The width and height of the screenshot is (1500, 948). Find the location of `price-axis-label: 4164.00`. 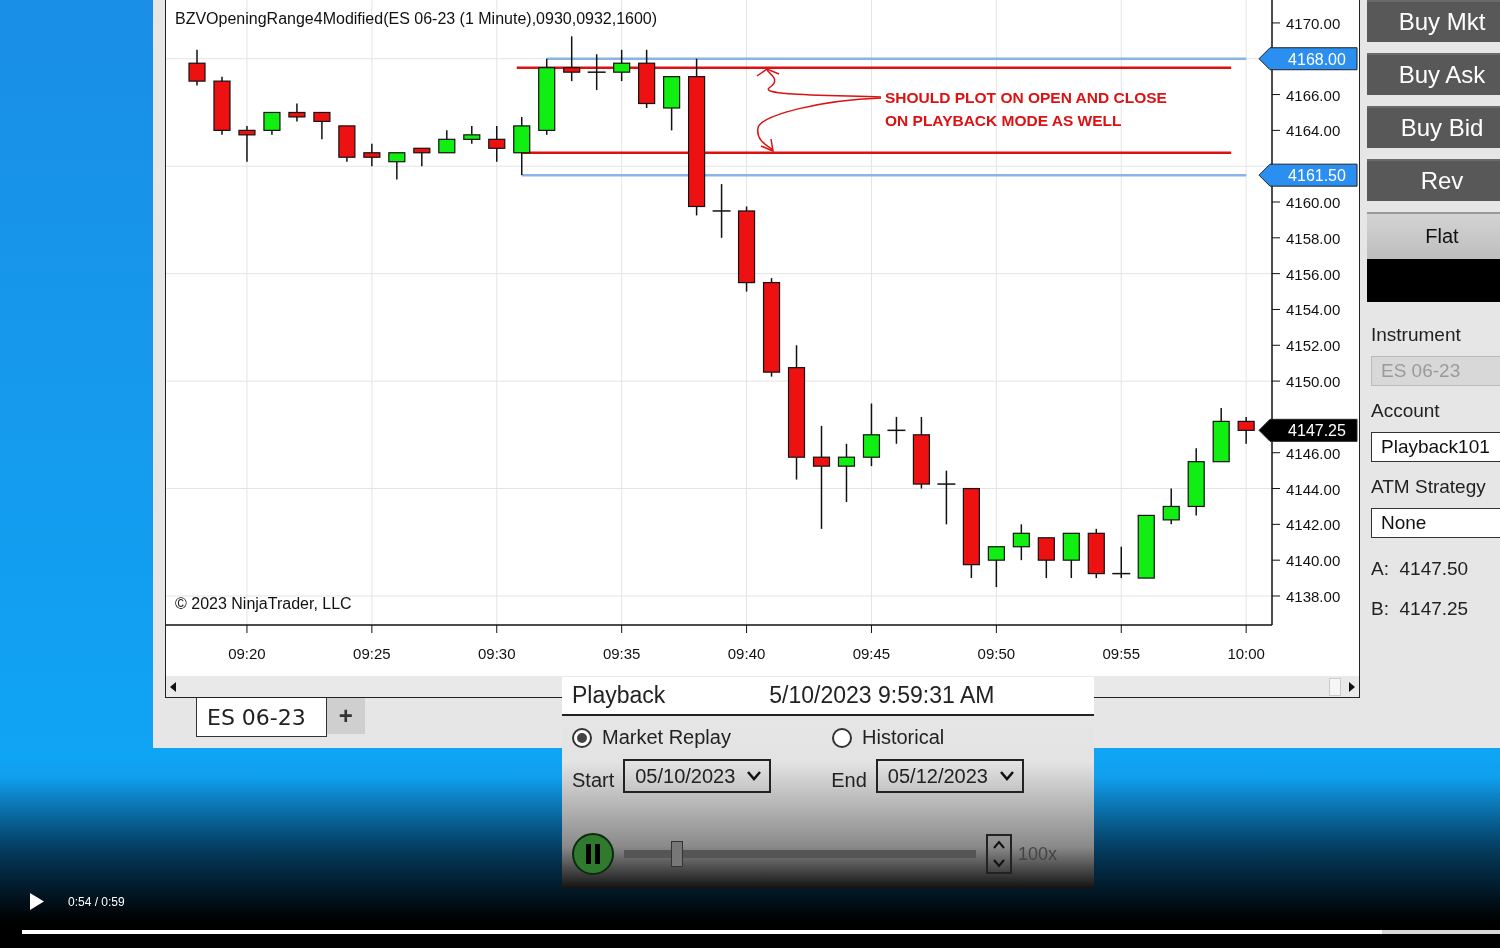

price-axis-label: 4164.00 is located at coordinates (1313, 131).